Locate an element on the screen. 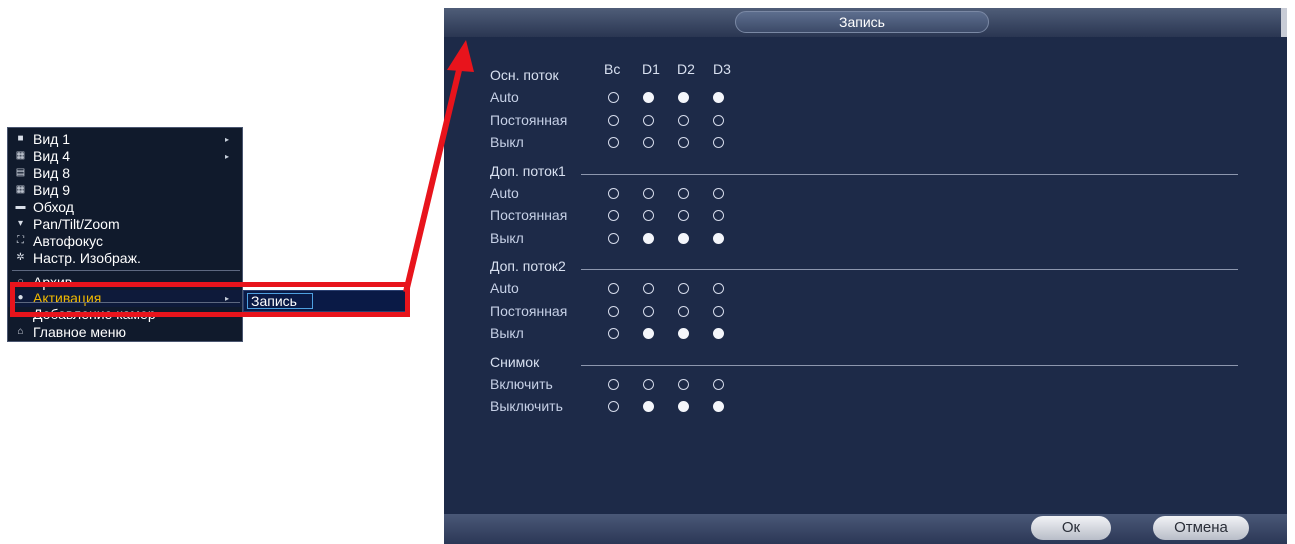 The image size is (1295, 544). section-header: Снимок is located at coordinates (515, 361).